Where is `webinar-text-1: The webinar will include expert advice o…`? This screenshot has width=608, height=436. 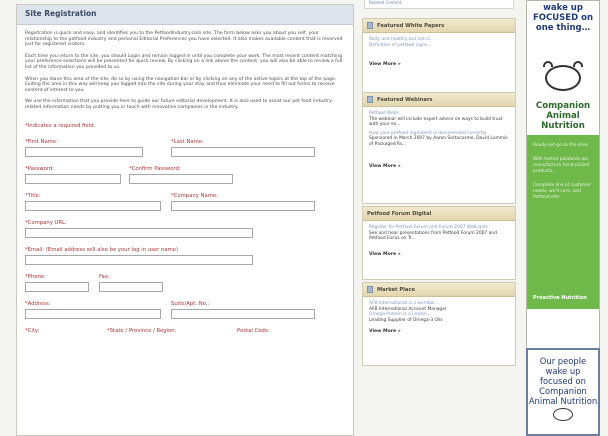
webinar-text-1: The webinar will include expert advice o… is located at coordinates (436, 122).